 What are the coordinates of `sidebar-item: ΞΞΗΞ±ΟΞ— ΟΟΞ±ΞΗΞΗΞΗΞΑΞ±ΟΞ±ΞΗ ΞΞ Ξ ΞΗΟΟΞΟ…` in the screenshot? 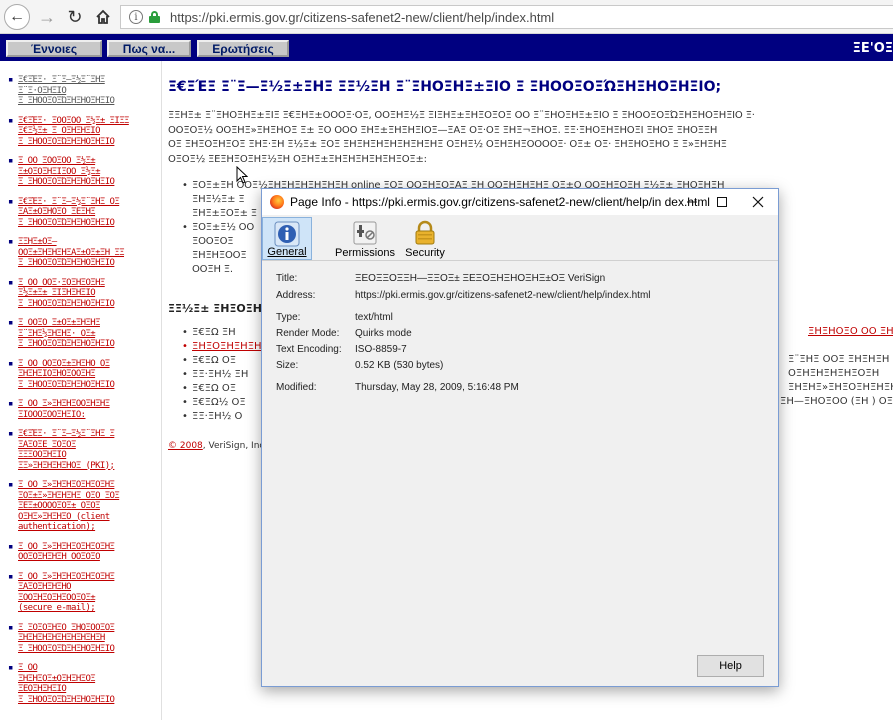 It's located at (84, 253).